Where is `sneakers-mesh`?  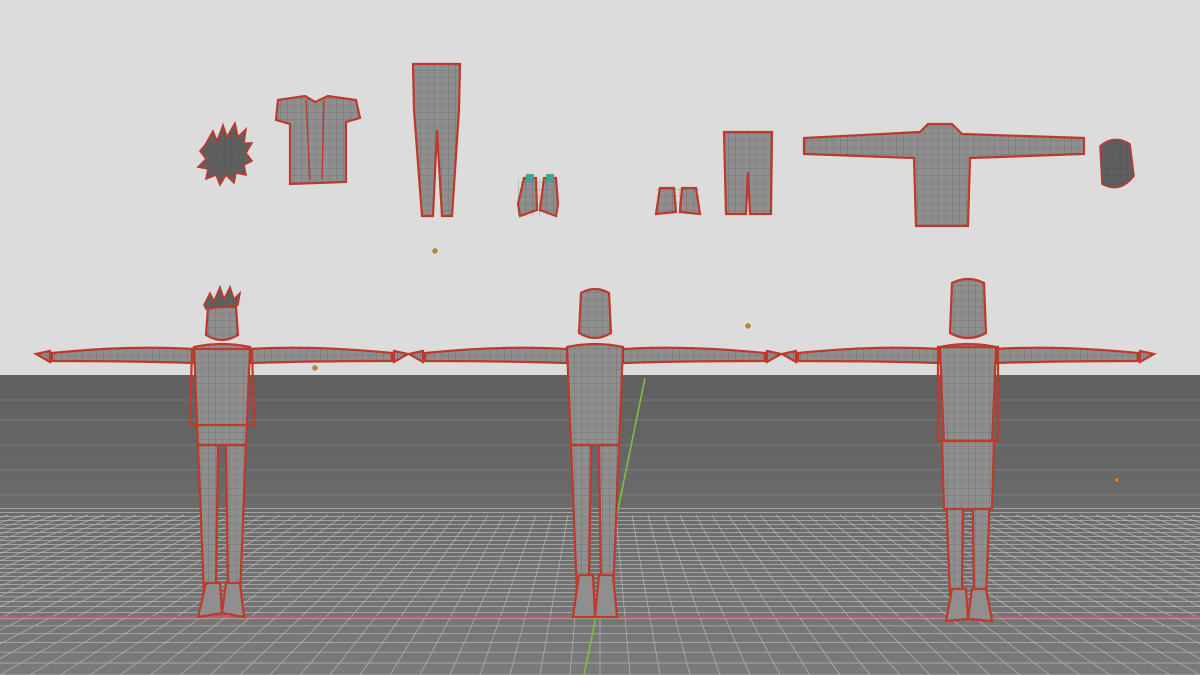
sneakers-mesh is located at coordinates (538, 196).